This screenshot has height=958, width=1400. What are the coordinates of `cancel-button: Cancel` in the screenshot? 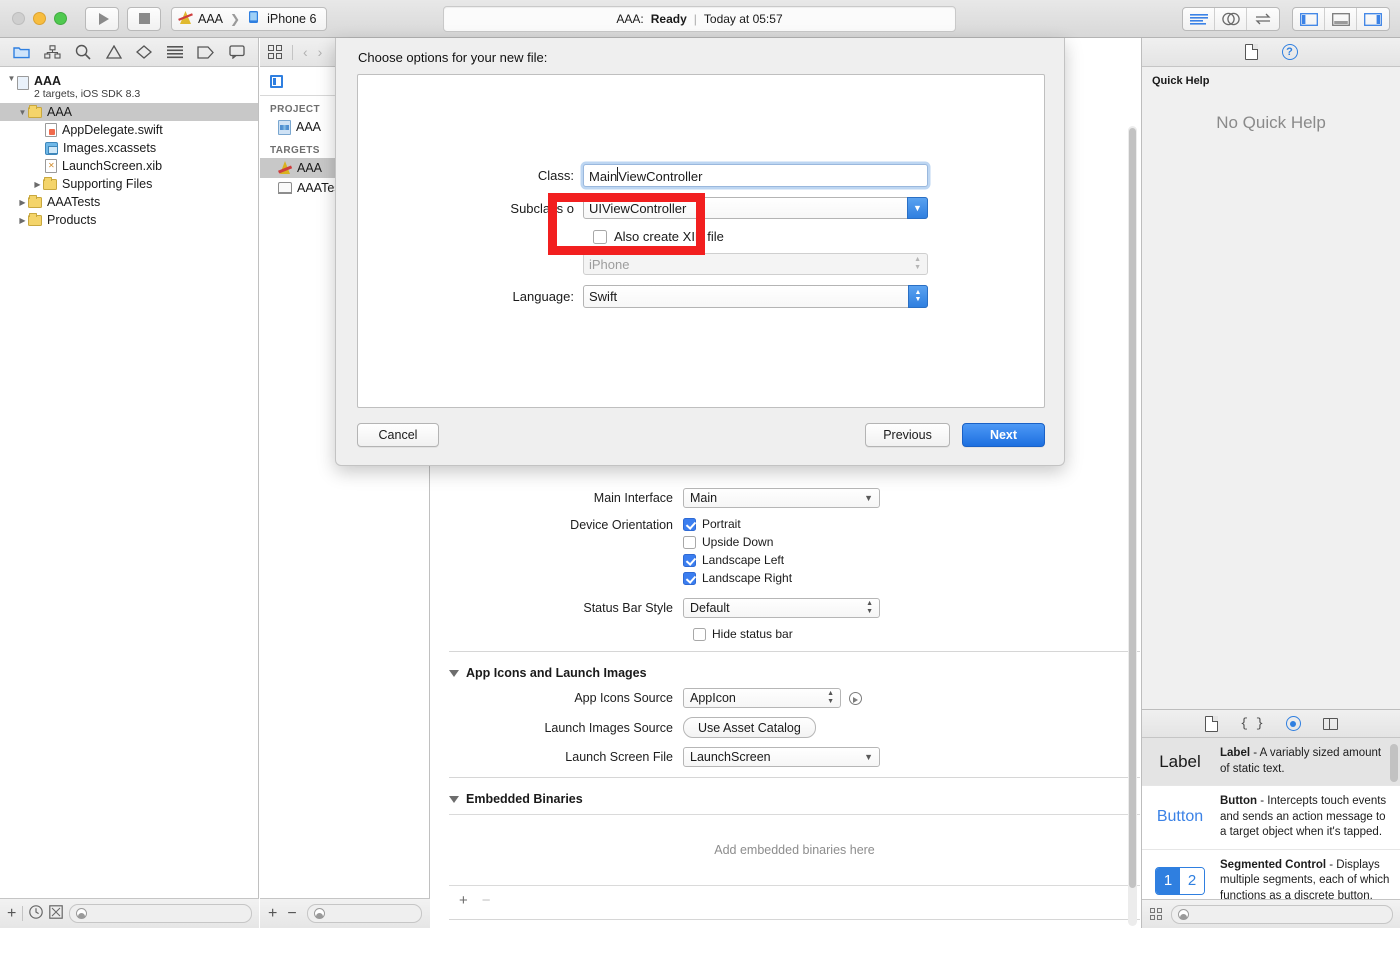 It's located at (398, 435).